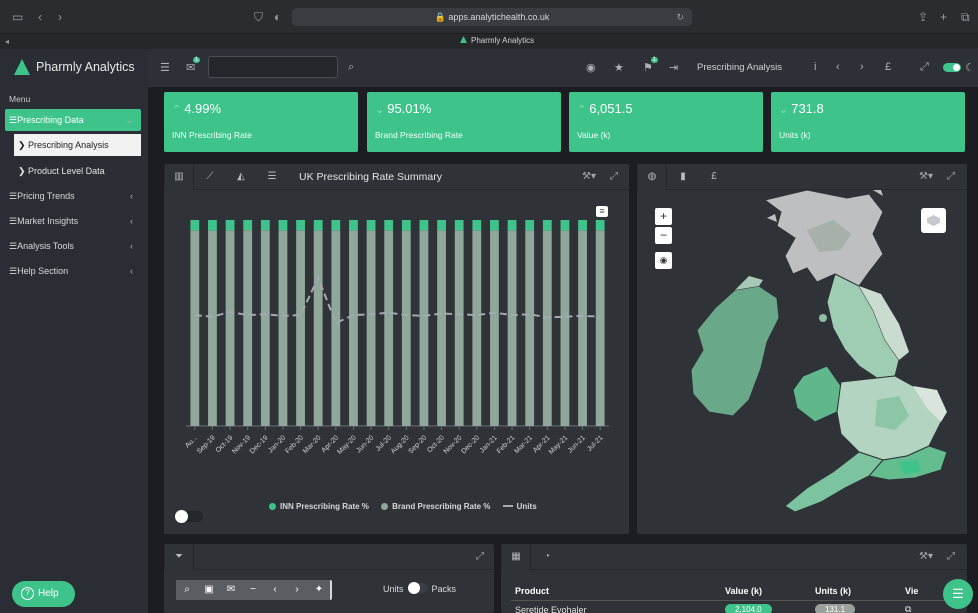  What do you see at coordinates (958, 594) in the screenshot?
I see `settings-fab-button: ☰` at bounding box center [958, 594].